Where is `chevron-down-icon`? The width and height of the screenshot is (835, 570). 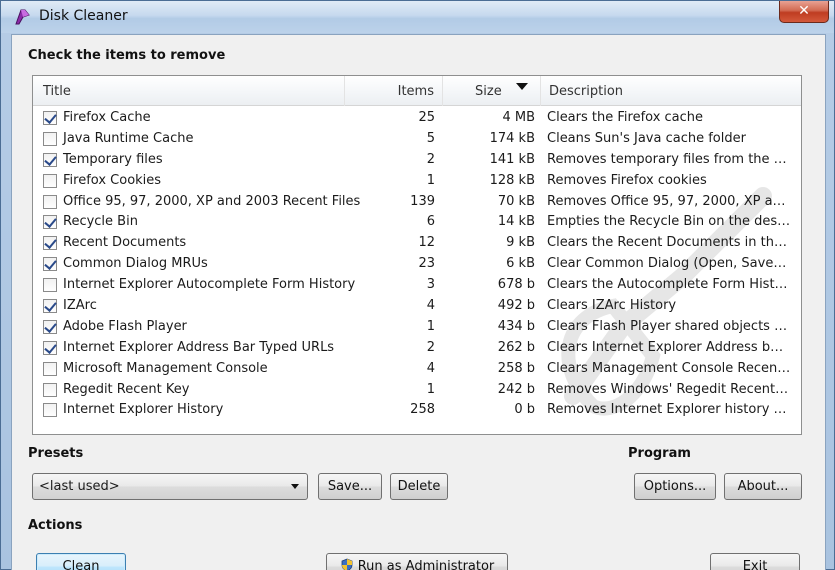 chevron-down-icon is located at coordinates (295, 486).